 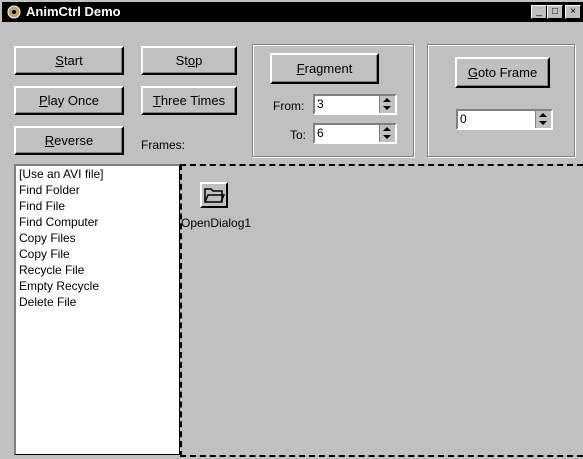 I want to click on from-value: 3, so click(x=320, y=104).